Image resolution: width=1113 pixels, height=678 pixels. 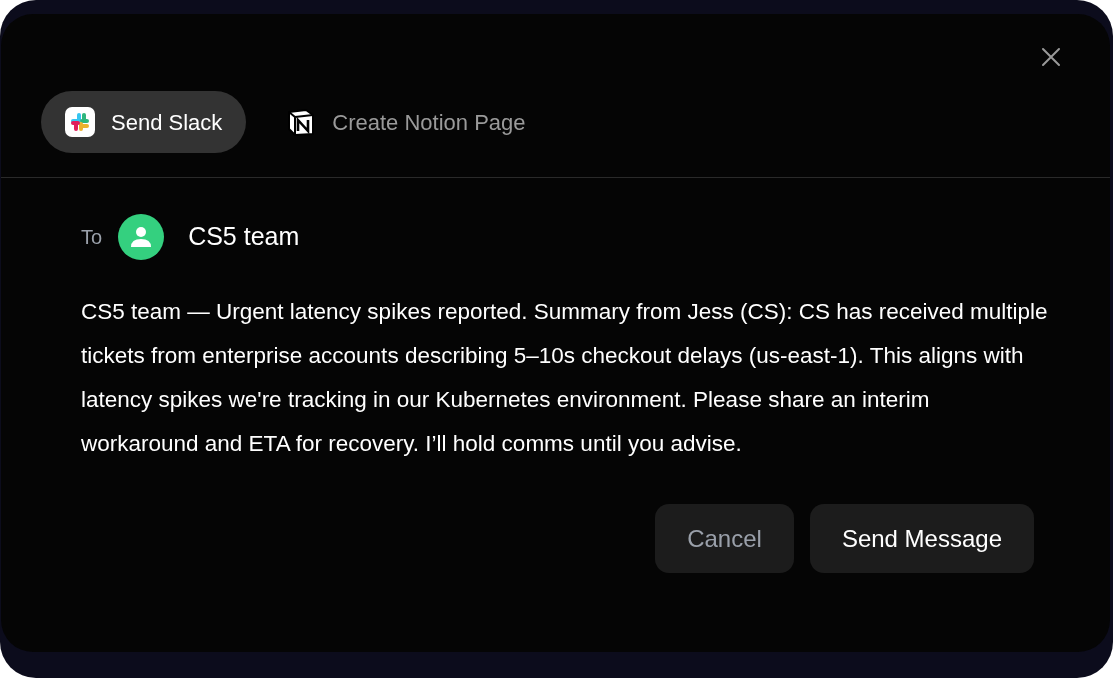 I want to click on cancel-button: Cancel, so click(x=724, y=538).